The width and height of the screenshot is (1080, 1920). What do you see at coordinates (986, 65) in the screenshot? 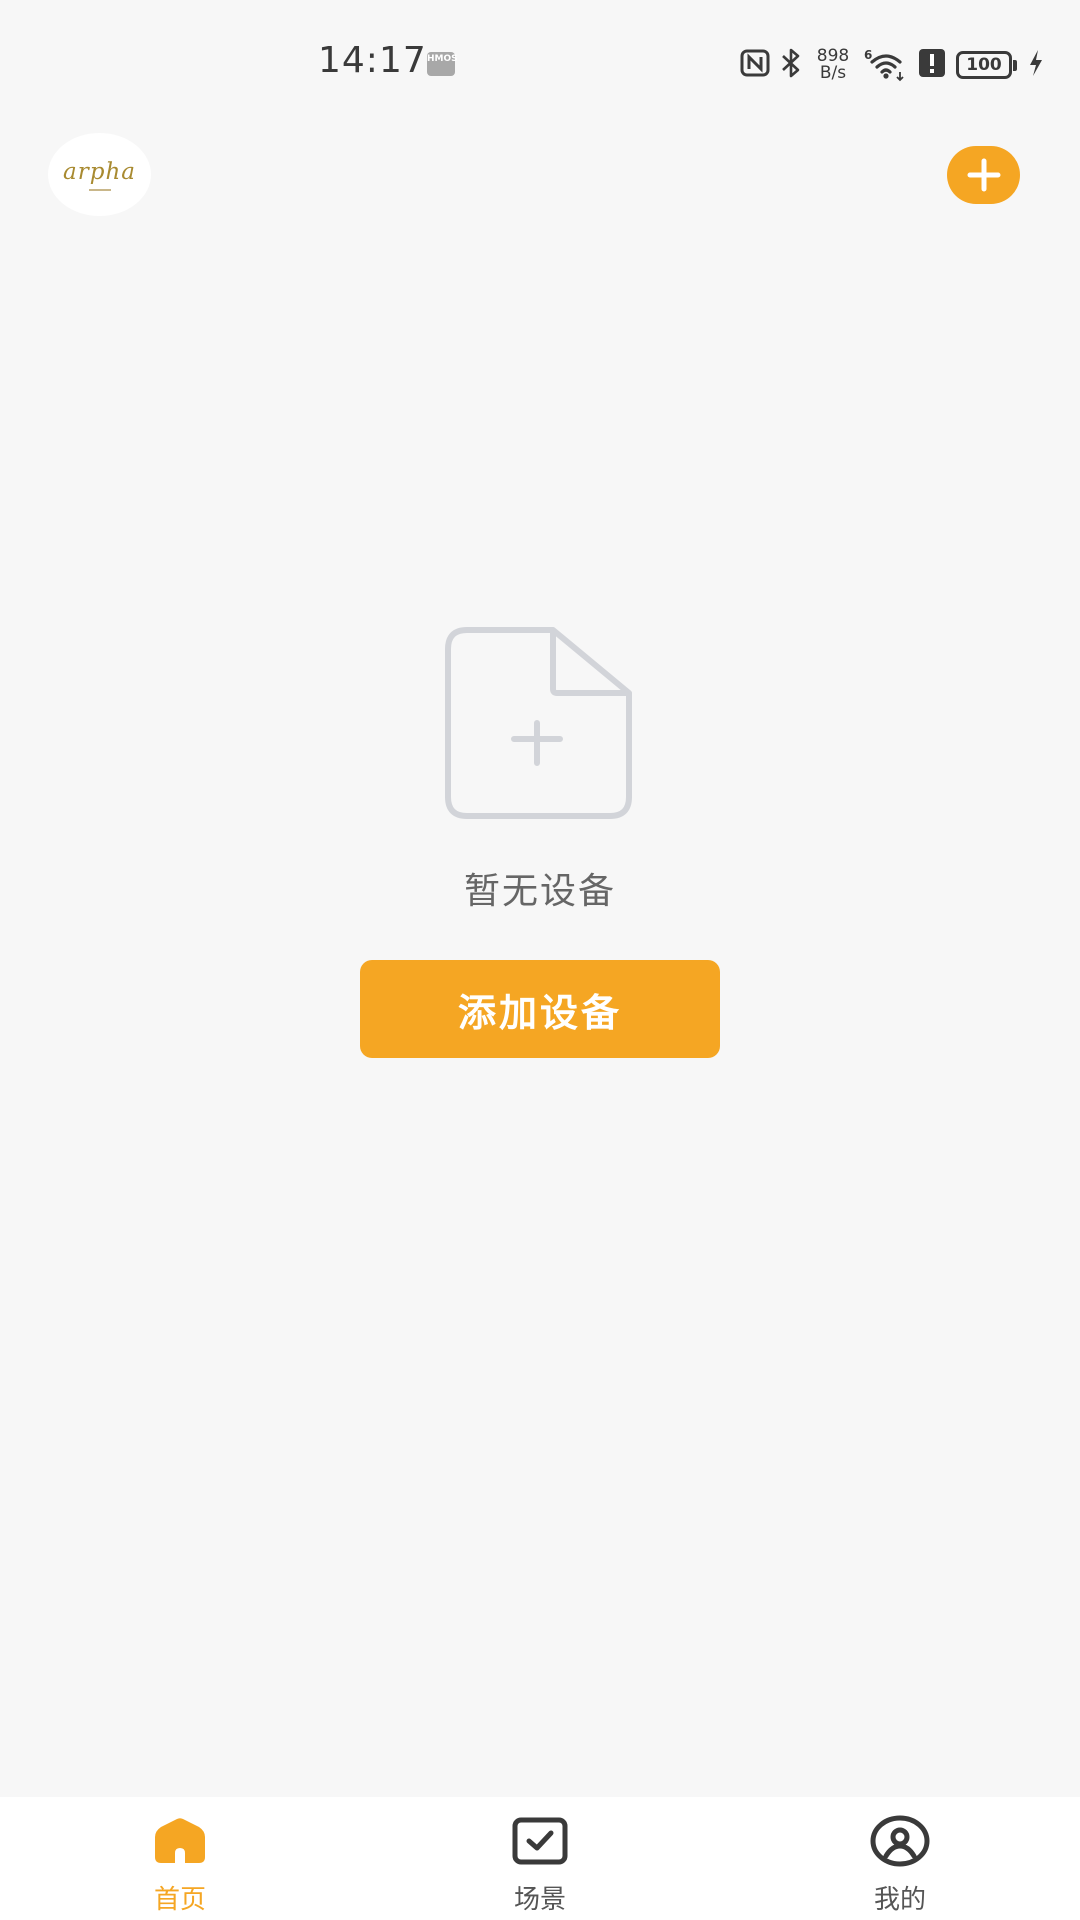
I see `battery-icon: 100` at bounding box center [986, 65].